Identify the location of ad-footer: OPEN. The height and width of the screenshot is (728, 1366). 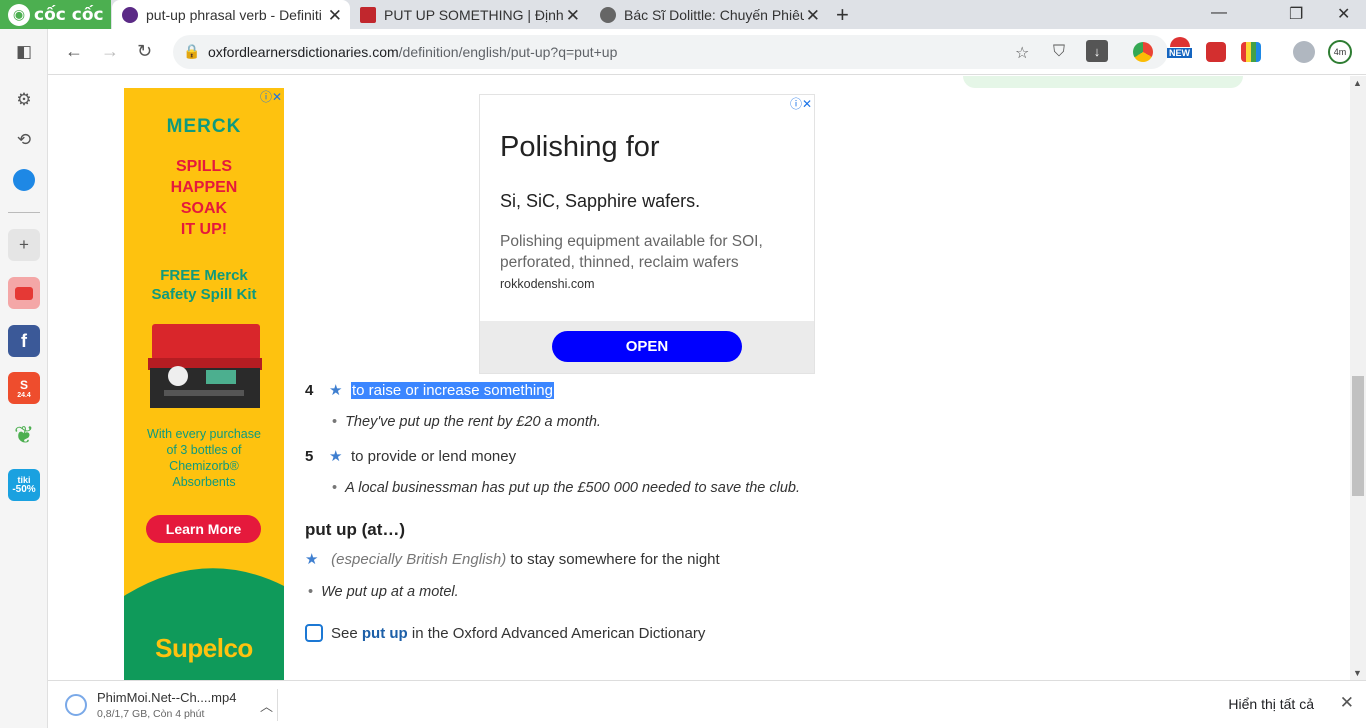
(647, 347).